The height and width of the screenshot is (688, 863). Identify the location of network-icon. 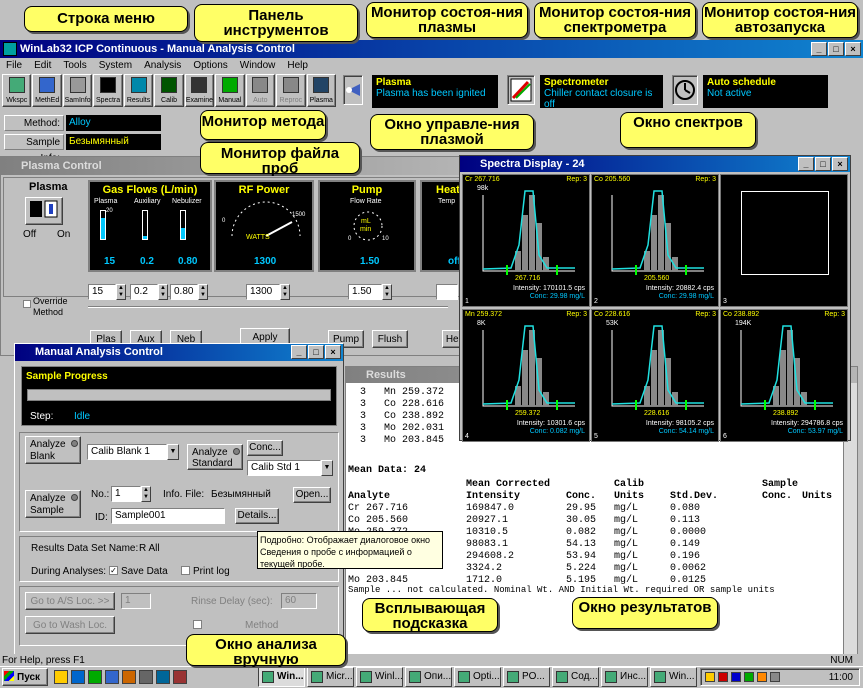
(163, 677).